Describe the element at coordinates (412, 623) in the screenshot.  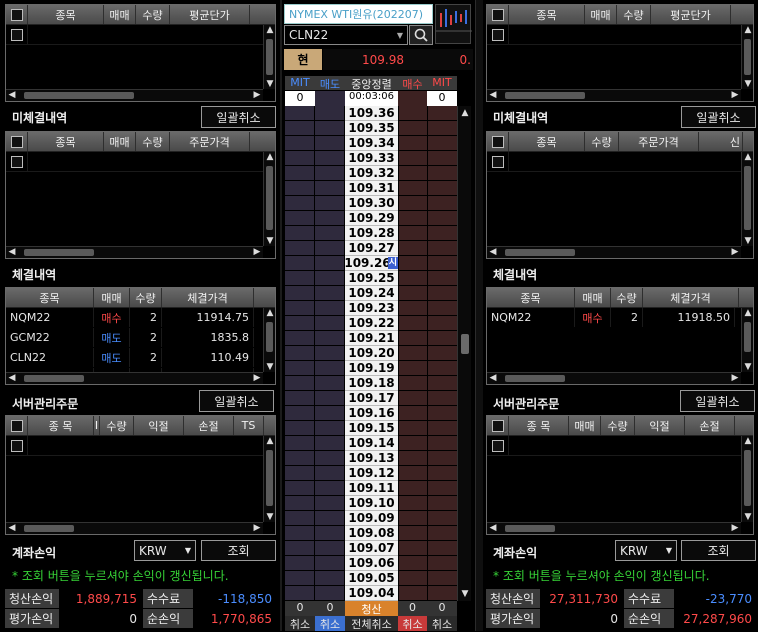
I see `cancel-buy-button: 취소` at that location.